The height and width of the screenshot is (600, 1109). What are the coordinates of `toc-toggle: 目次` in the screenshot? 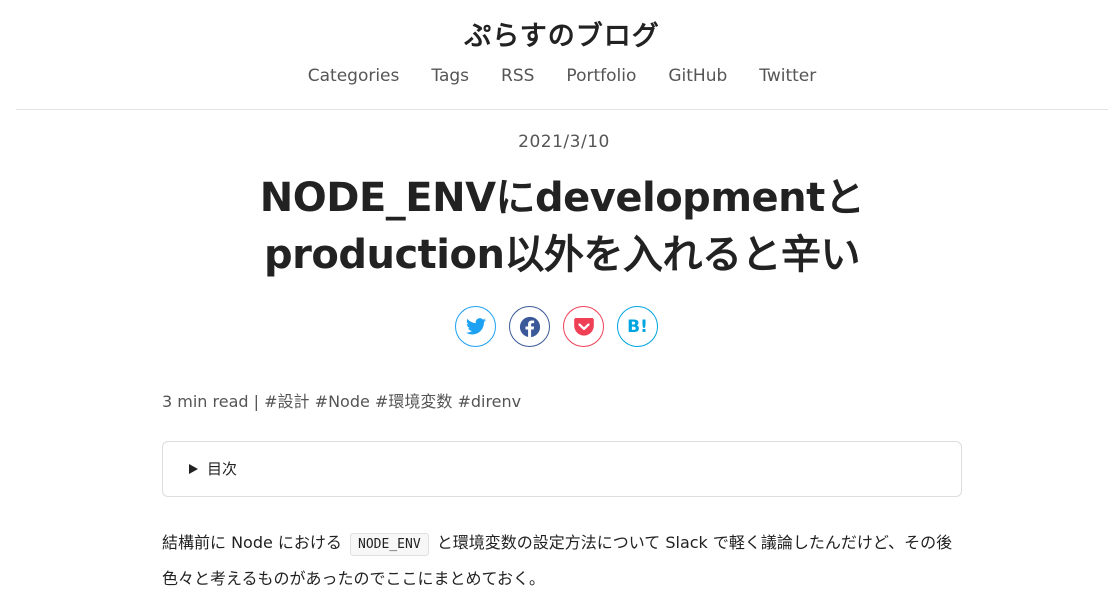 It's located at (213, 468).